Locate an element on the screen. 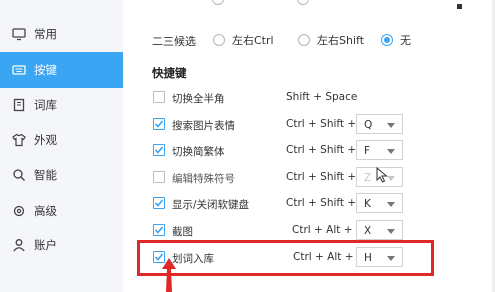 Image resolution: width=495 pixels, height=292 pixels. search-icon is located at coordinates (19, 175).